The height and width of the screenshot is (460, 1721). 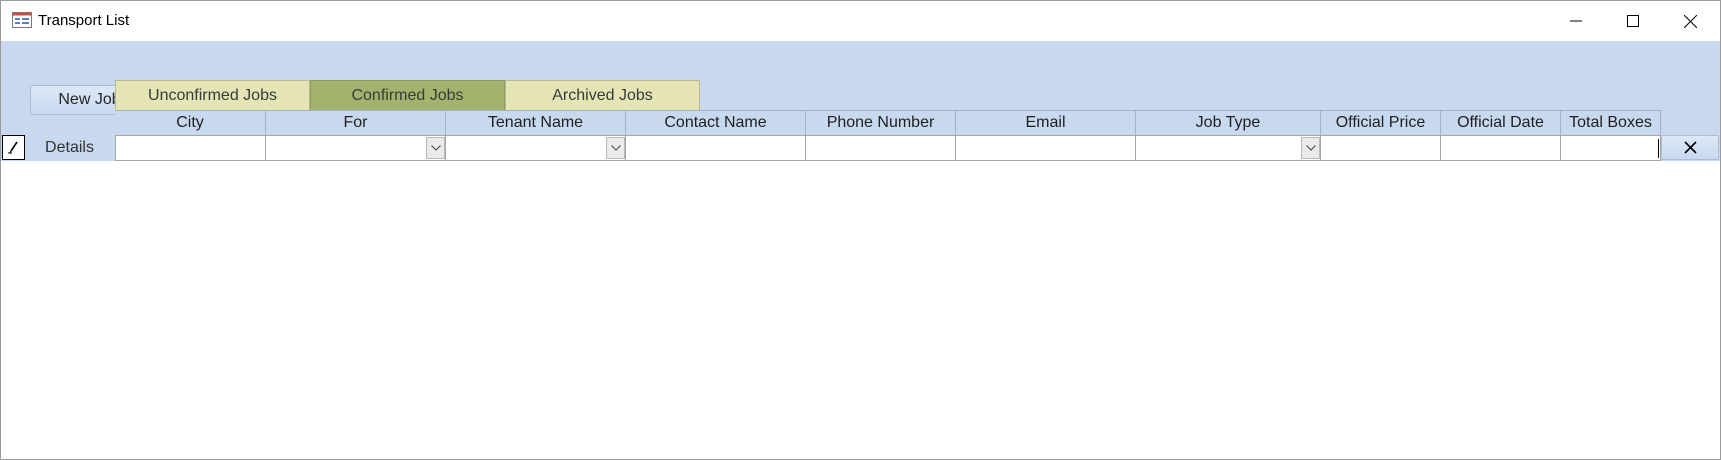 I want to click on minimize-icon, so click(x=1576, y=21).